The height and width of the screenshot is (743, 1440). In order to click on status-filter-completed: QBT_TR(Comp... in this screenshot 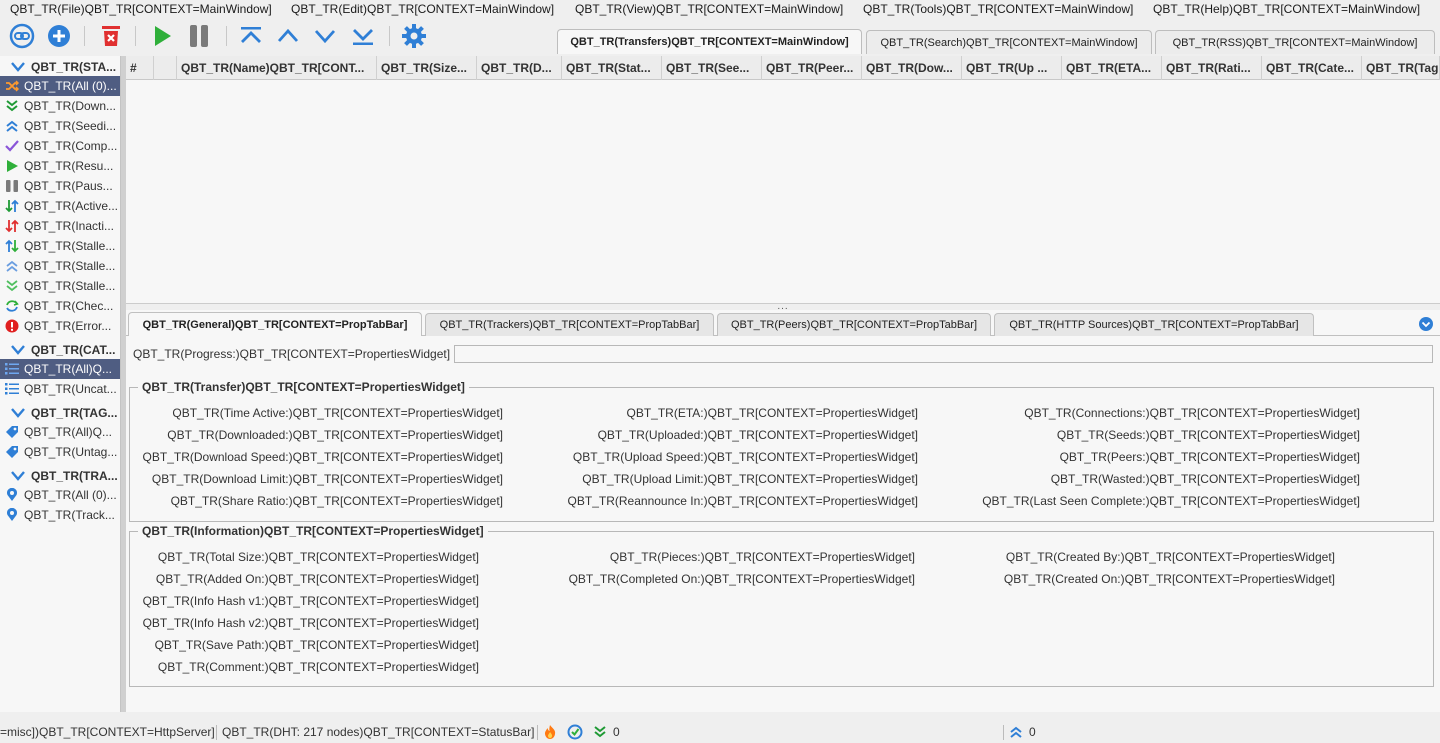, I will do `click(60, 146)`.